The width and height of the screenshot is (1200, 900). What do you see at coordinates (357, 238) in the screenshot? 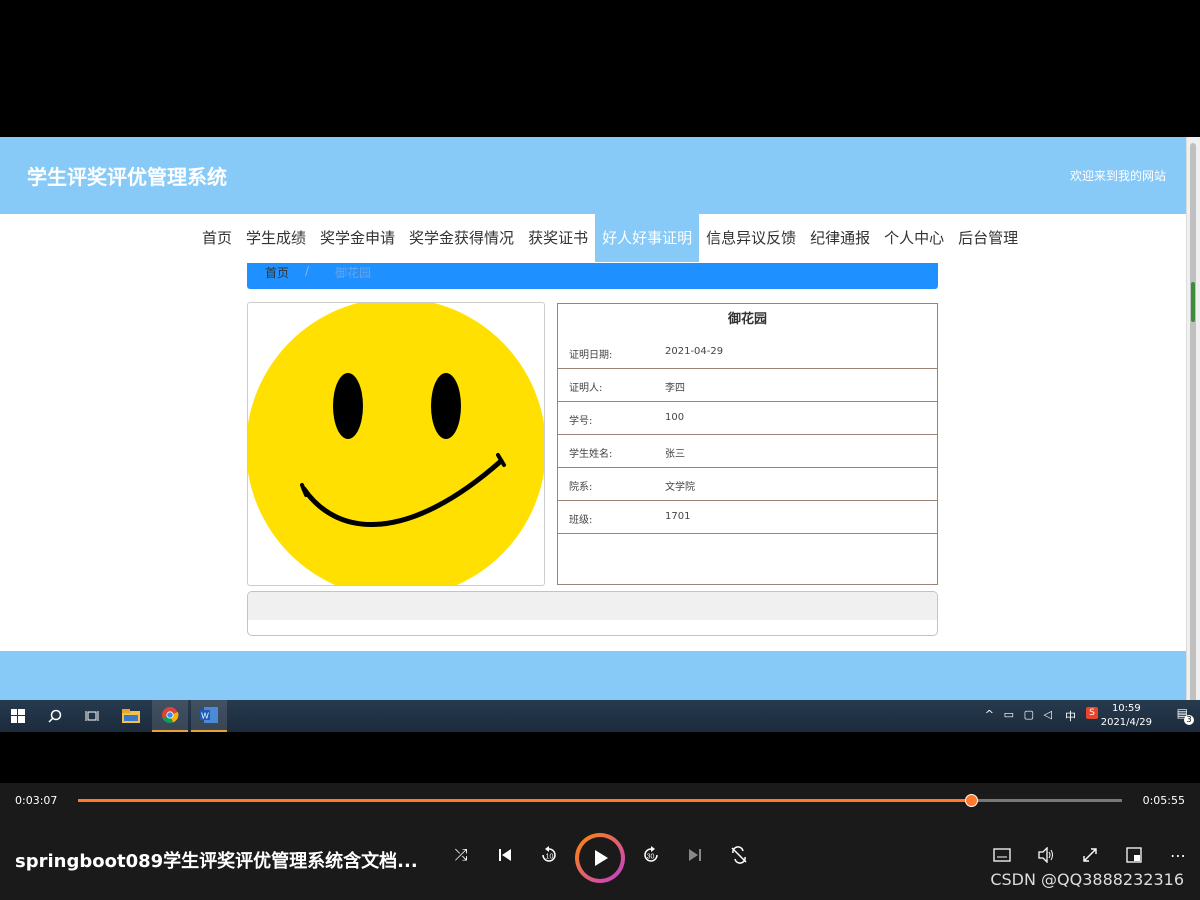
I see `nav-item-scholarship-apply: 奖学金申请` at bounding box center [357, 238].